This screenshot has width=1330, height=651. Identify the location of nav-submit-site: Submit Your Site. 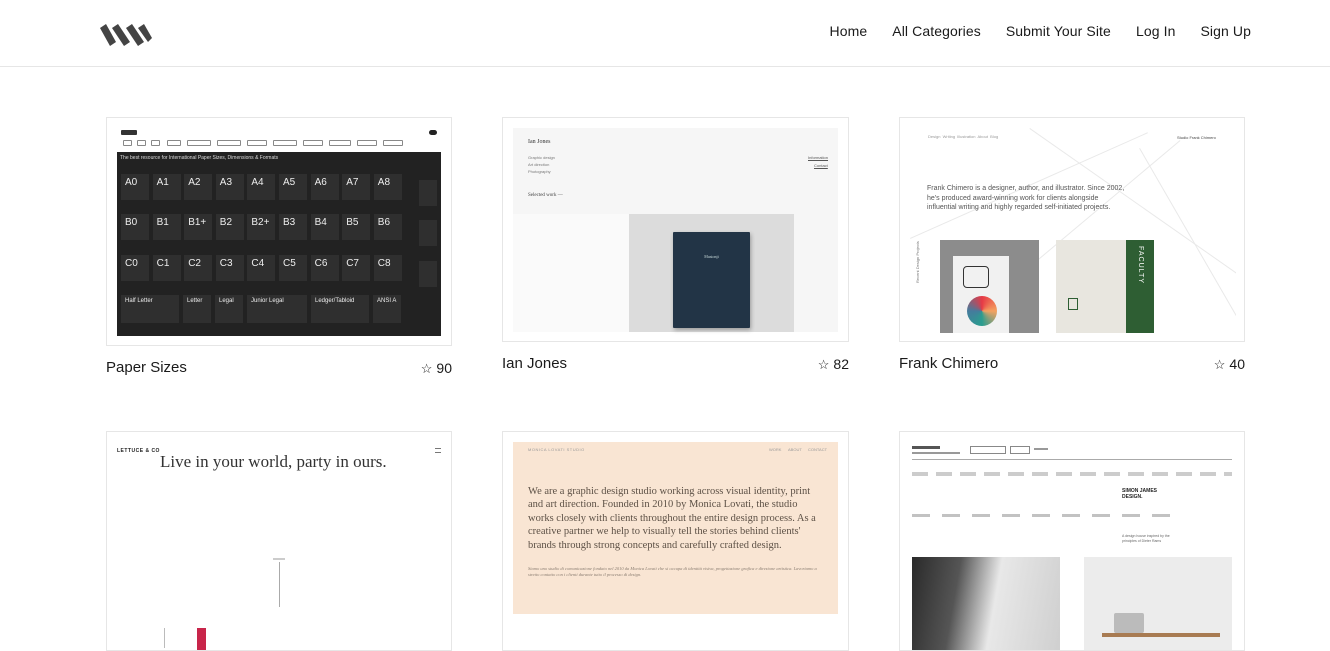
(1058, 31).